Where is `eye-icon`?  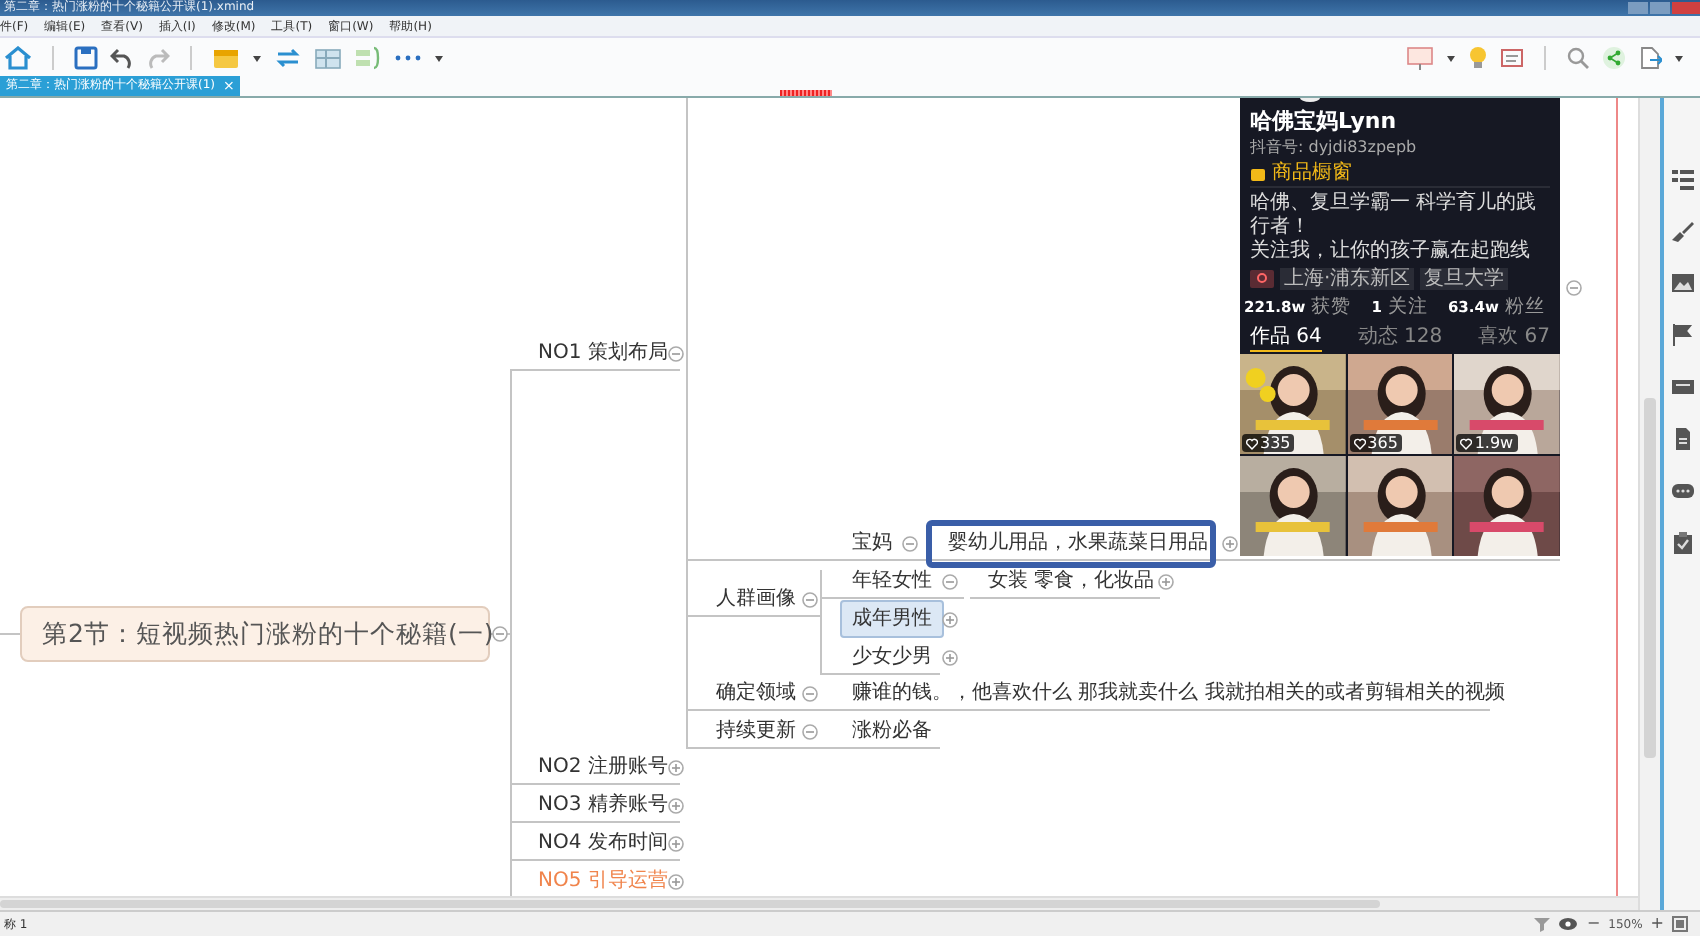
eye-icon is located at coordinates (1568, 924).